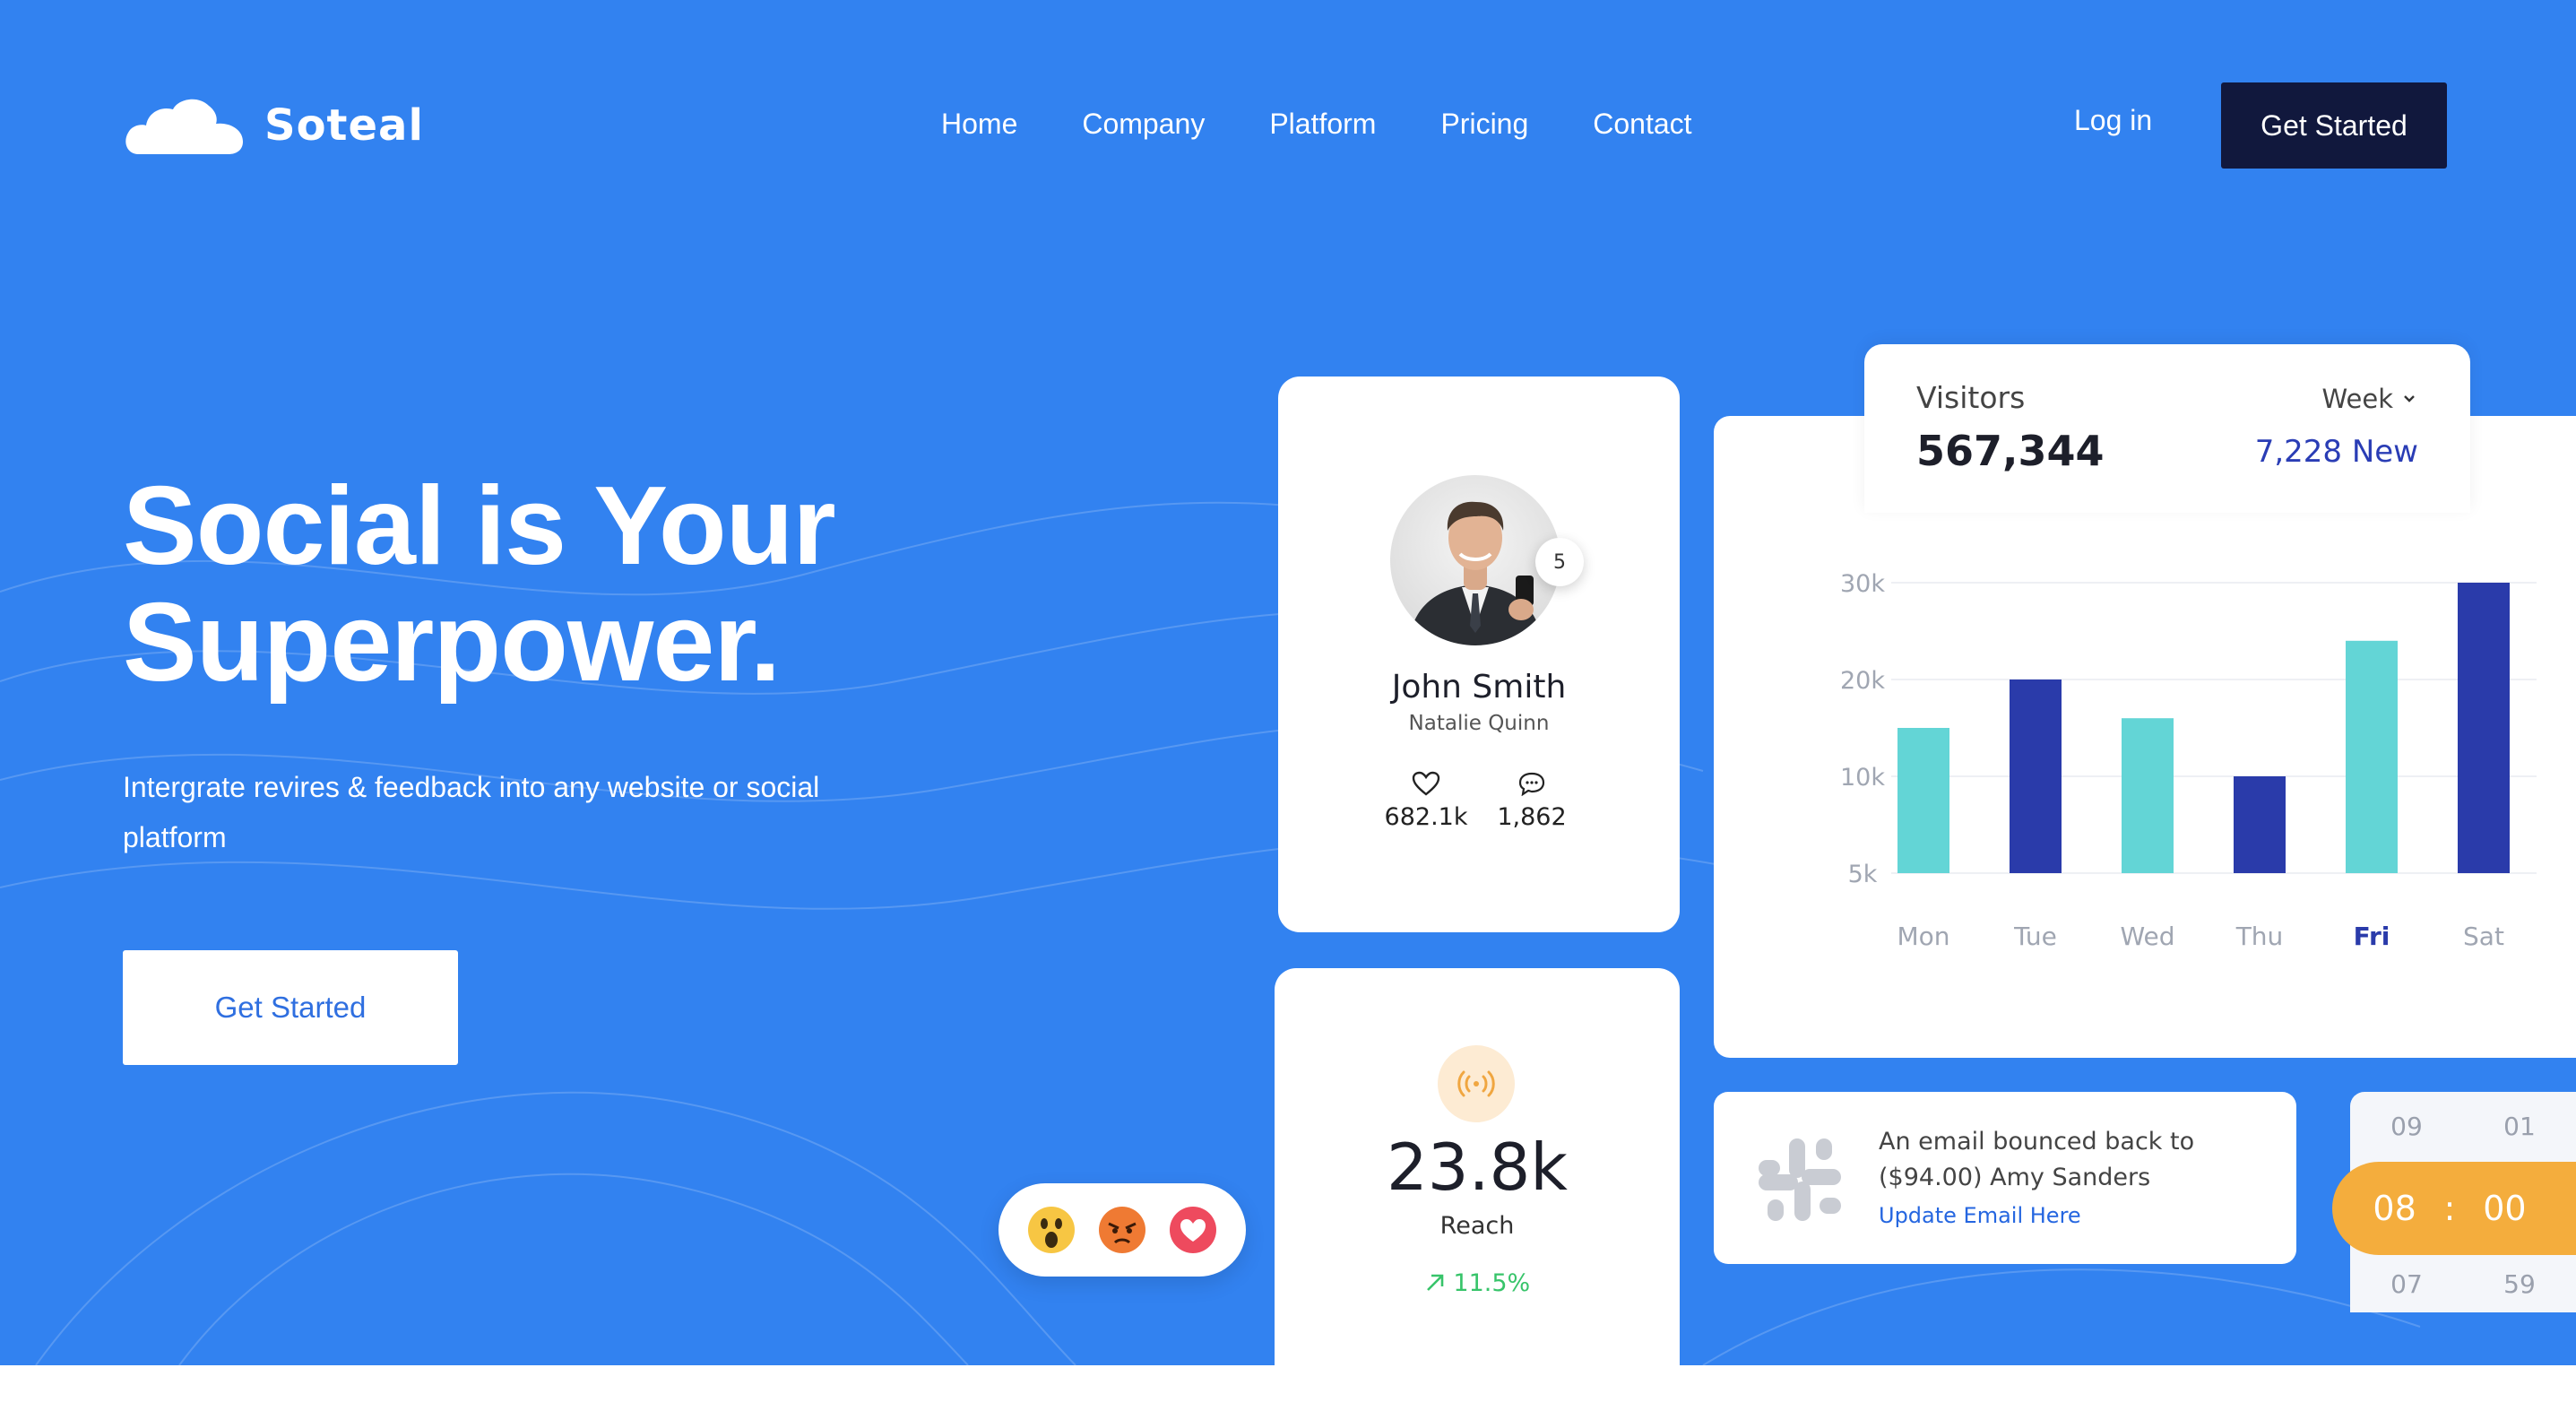  I want to click on x-tick-label-thu: Thu, so click(2259, 936).